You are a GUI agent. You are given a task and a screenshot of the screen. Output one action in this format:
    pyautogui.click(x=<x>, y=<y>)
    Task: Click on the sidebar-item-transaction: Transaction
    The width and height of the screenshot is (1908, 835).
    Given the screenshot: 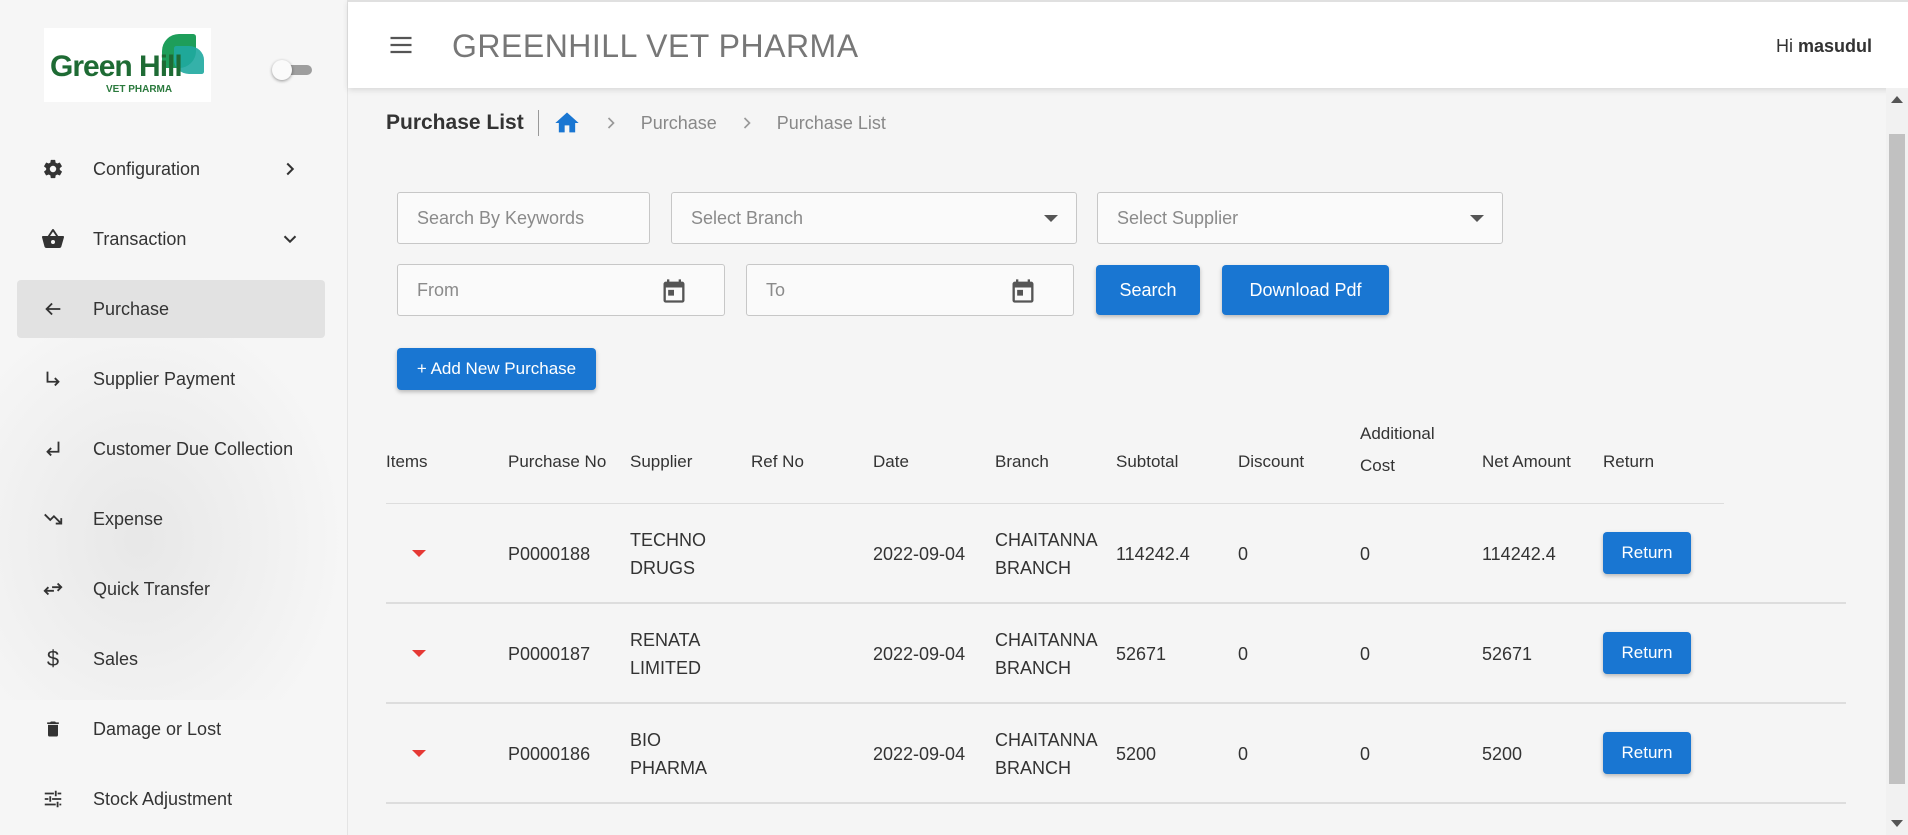 What is the action you would take?
    pyautogui.click(x=171, y=239)
    